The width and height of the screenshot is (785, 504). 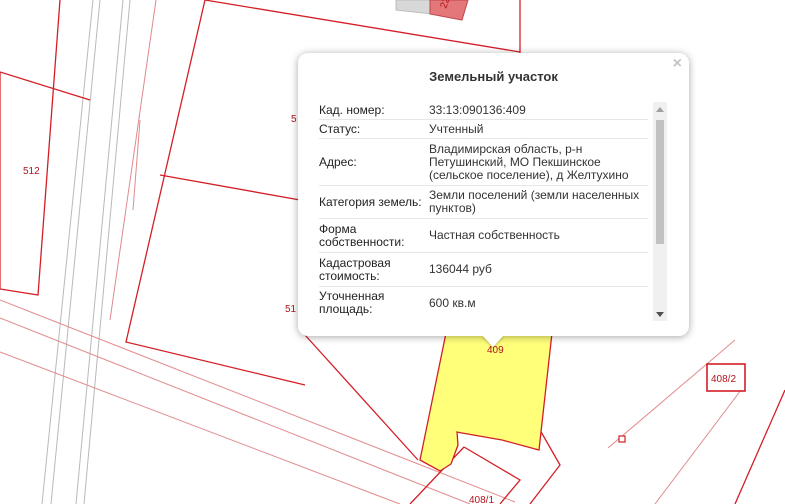 I want to click on attribute-key: Кадастровая стоимость:, so click(x=374, y=269).